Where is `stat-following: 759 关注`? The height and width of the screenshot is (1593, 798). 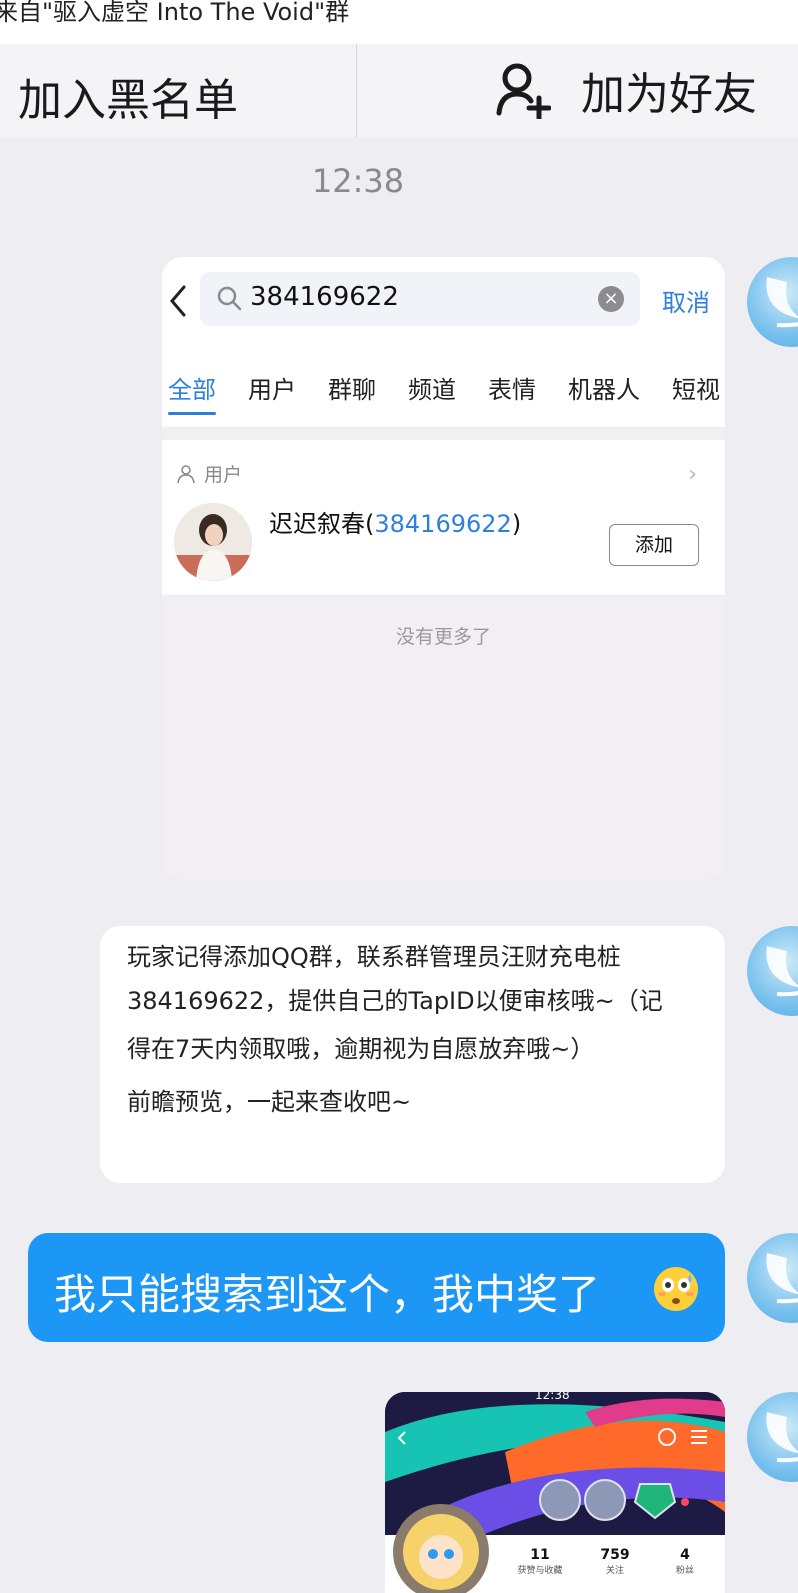
stat-following: 759 关注 is located at coordinates (615, 1561).